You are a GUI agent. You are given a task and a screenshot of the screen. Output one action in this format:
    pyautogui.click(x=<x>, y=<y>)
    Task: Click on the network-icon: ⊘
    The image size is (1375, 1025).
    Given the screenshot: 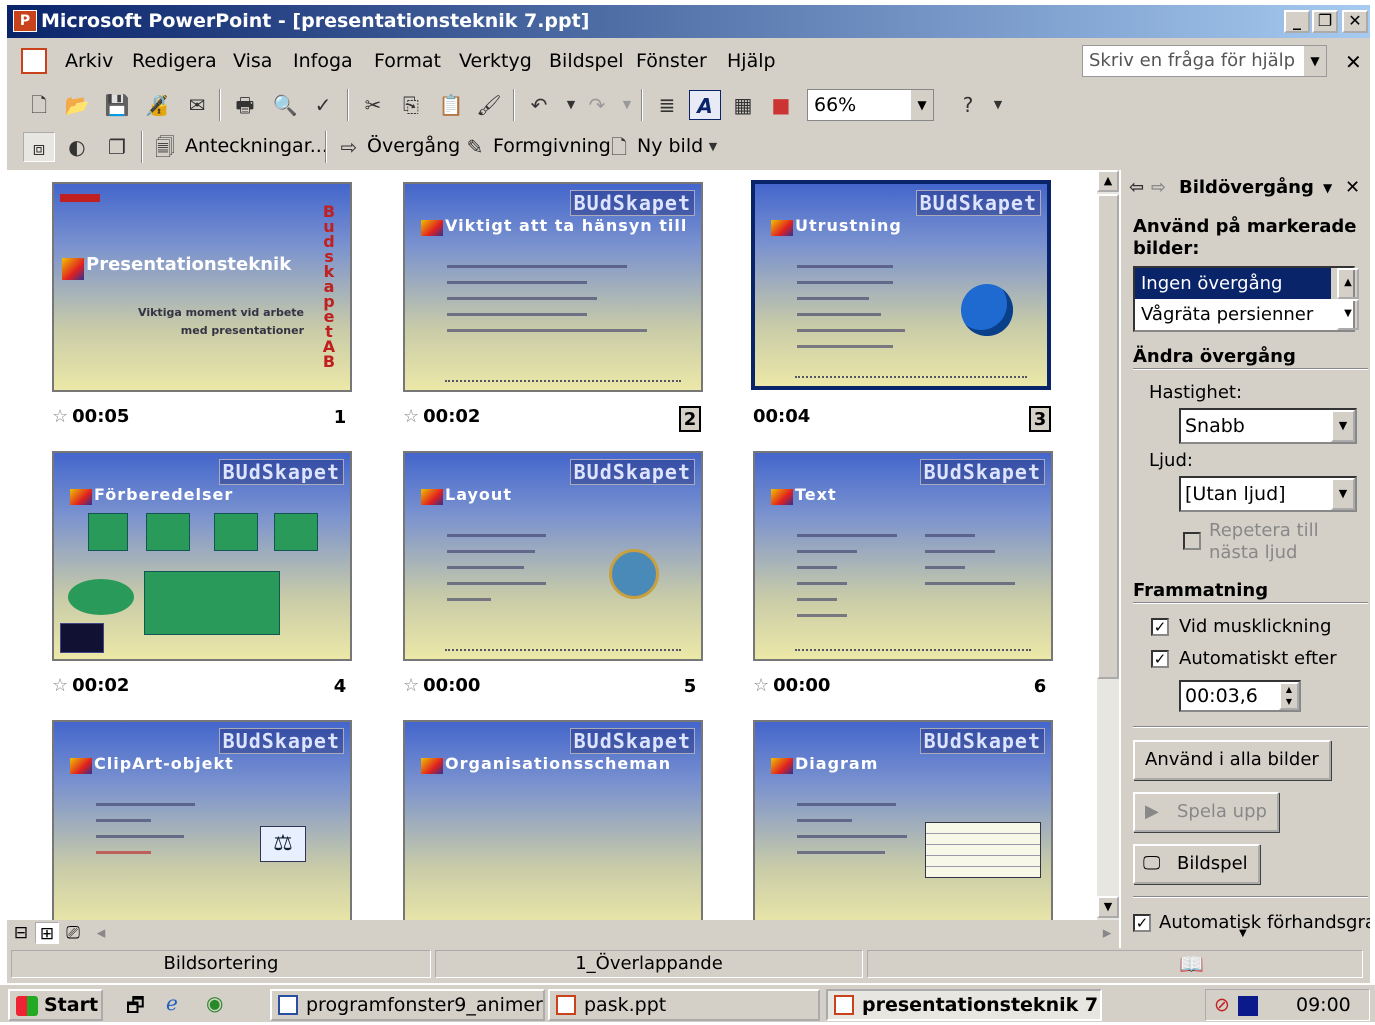 What is the action you would take?
    pyautogui.click(x=1222, y=1005)
    